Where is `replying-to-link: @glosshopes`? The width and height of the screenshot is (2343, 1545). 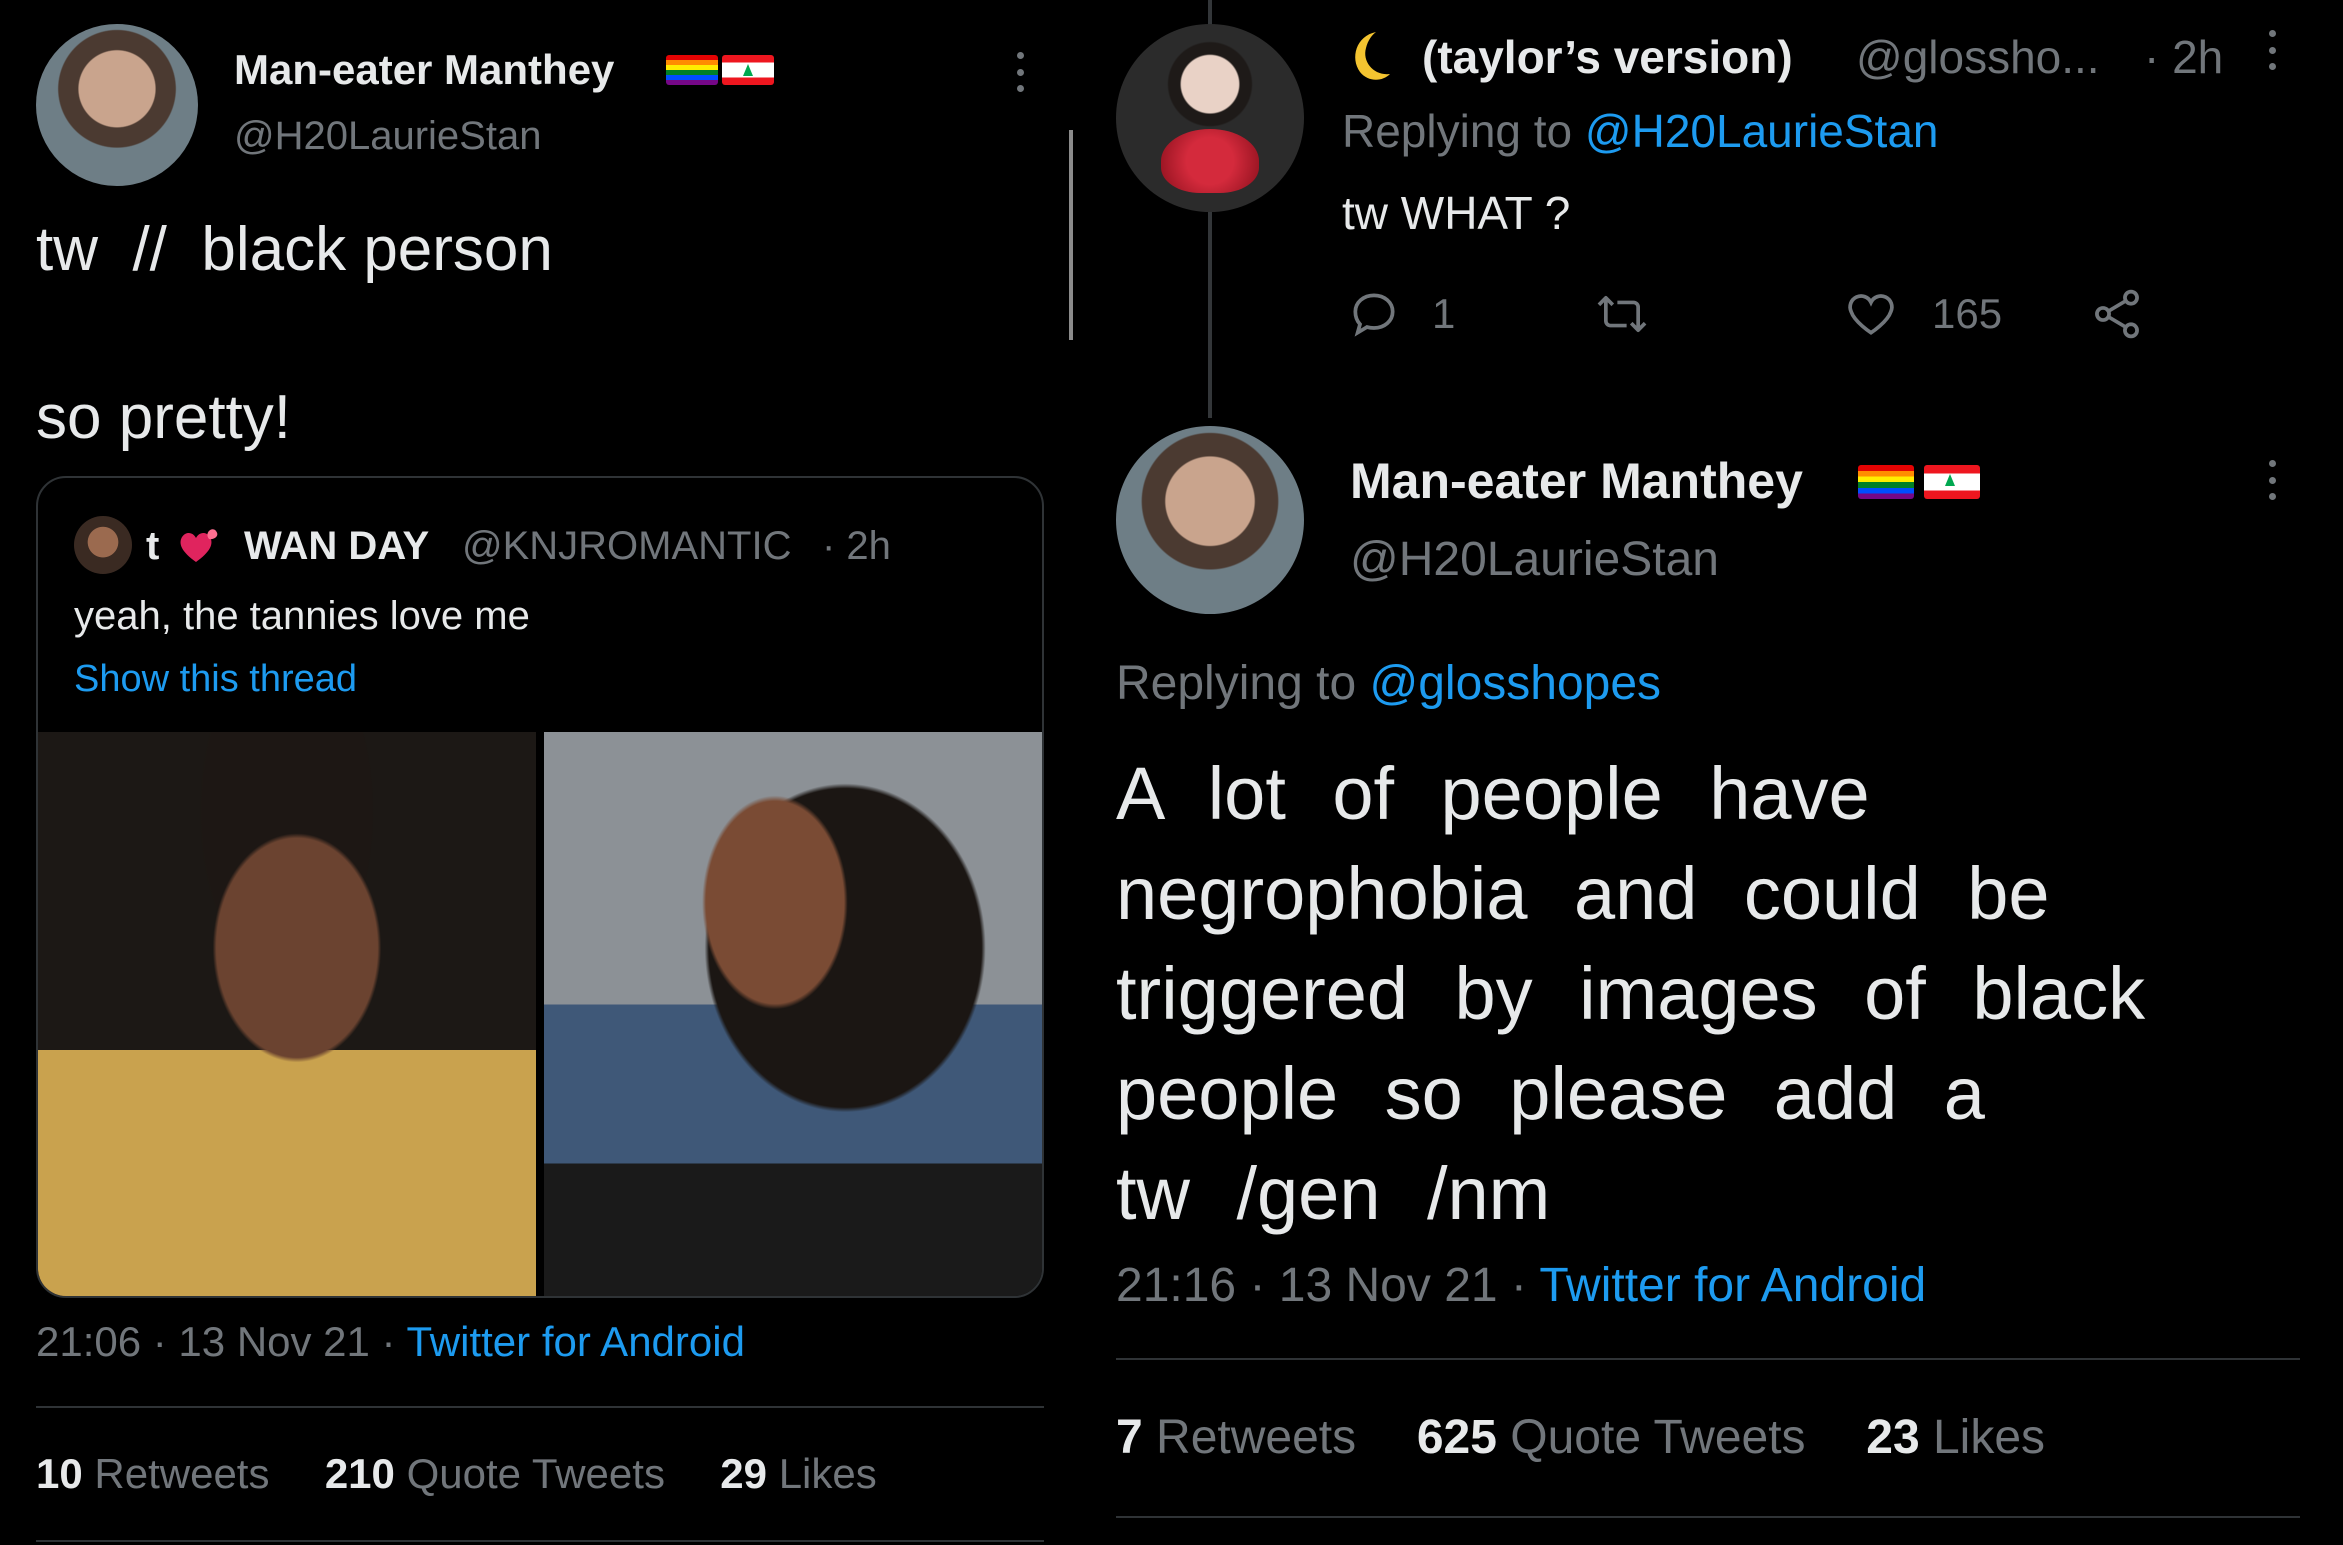 replying-to-link: @glosshopes is located at coordinates (1515, 683).